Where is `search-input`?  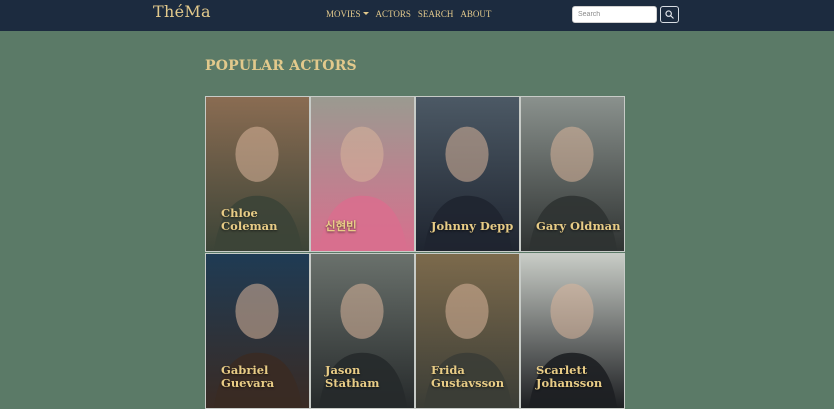 search-input is located at coordinates (614, 14).